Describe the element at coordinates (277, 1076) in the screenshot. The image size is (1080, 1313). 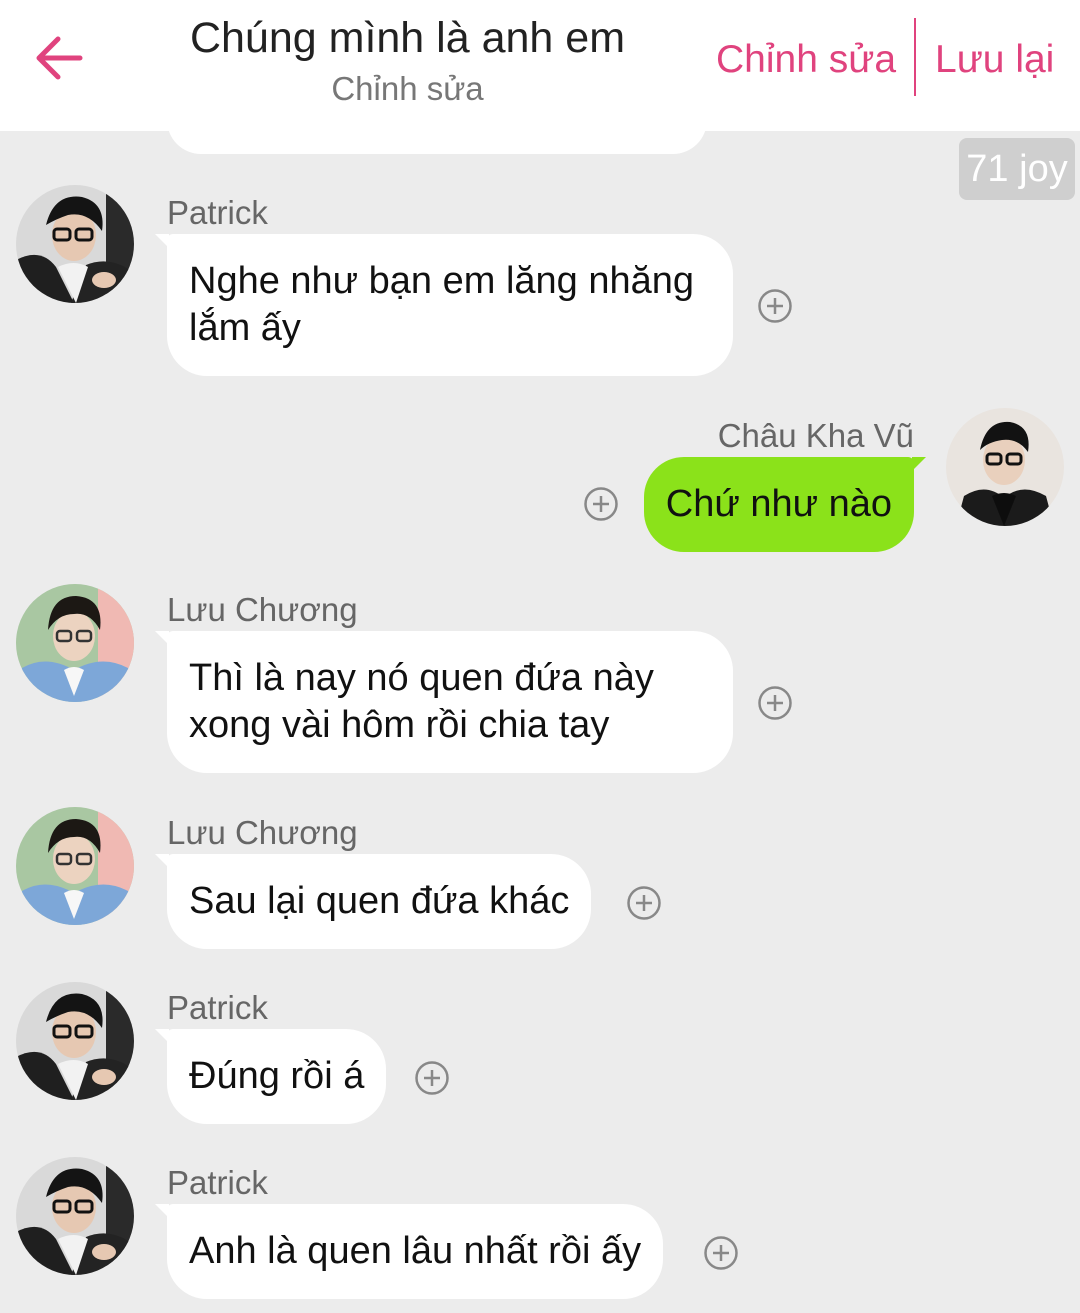
I see `message-text: Đúng rồi á` at that location.